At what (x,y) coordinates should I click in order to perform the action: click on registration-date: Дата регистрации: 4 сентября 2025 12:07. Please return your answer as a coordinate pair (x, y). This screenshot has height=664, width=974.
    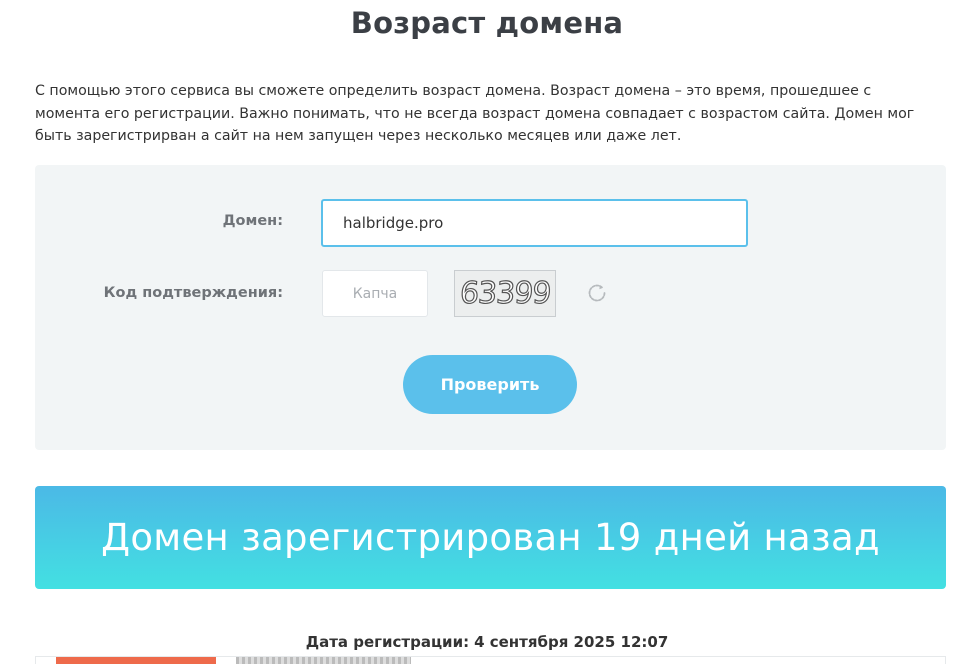
    Looking at the image, I should click on (487, 642).